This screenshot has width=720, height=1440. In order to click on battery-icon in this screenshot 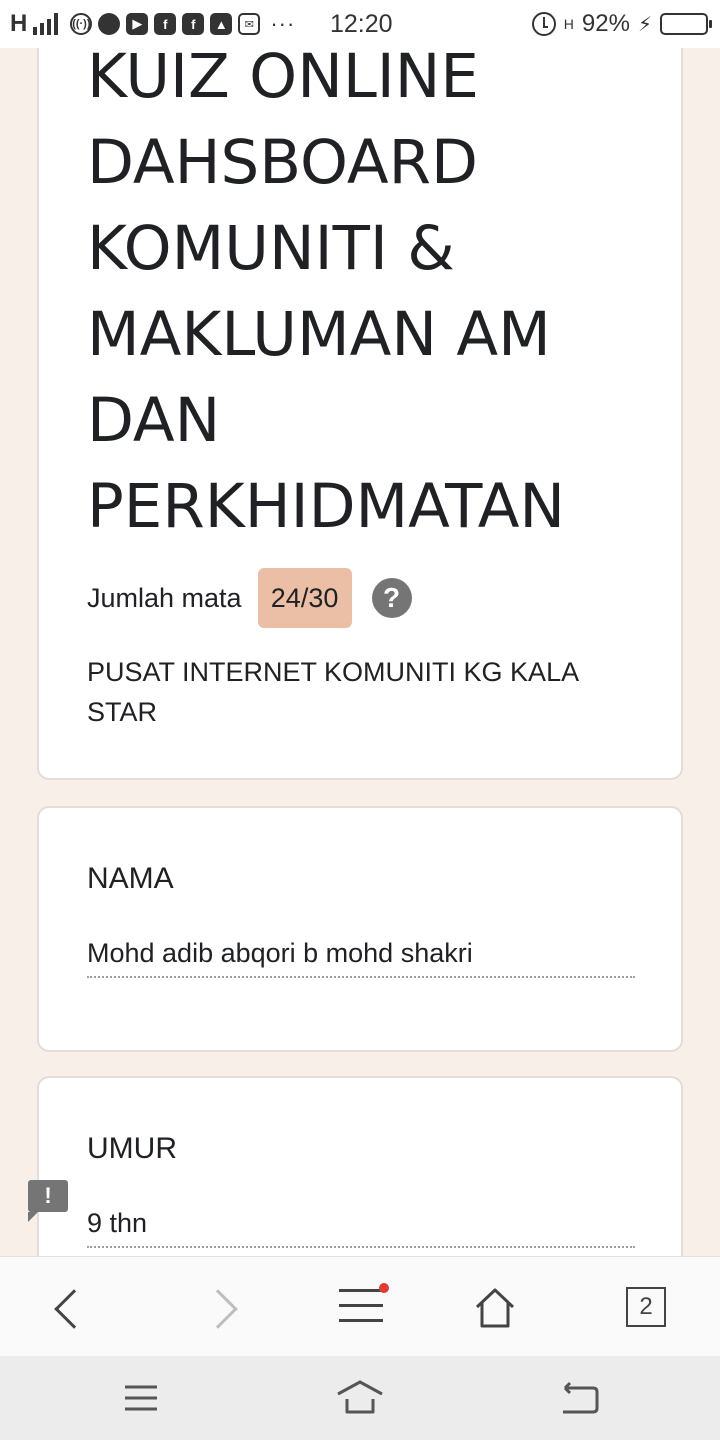, I will do `click(686, 24)`.